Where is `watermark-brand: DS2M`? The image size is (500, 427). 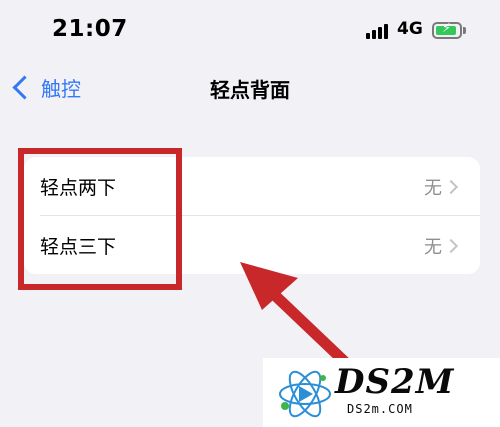
watermark-brand: DS2M is located at coordinates (395, 382).